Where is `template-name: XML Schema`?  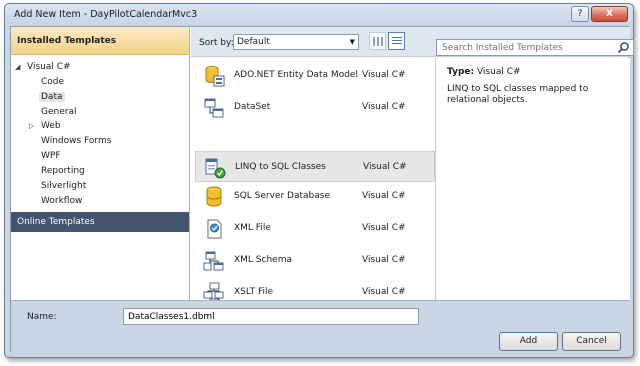 template-name: XML Schema is located at coordinates (263, 260).